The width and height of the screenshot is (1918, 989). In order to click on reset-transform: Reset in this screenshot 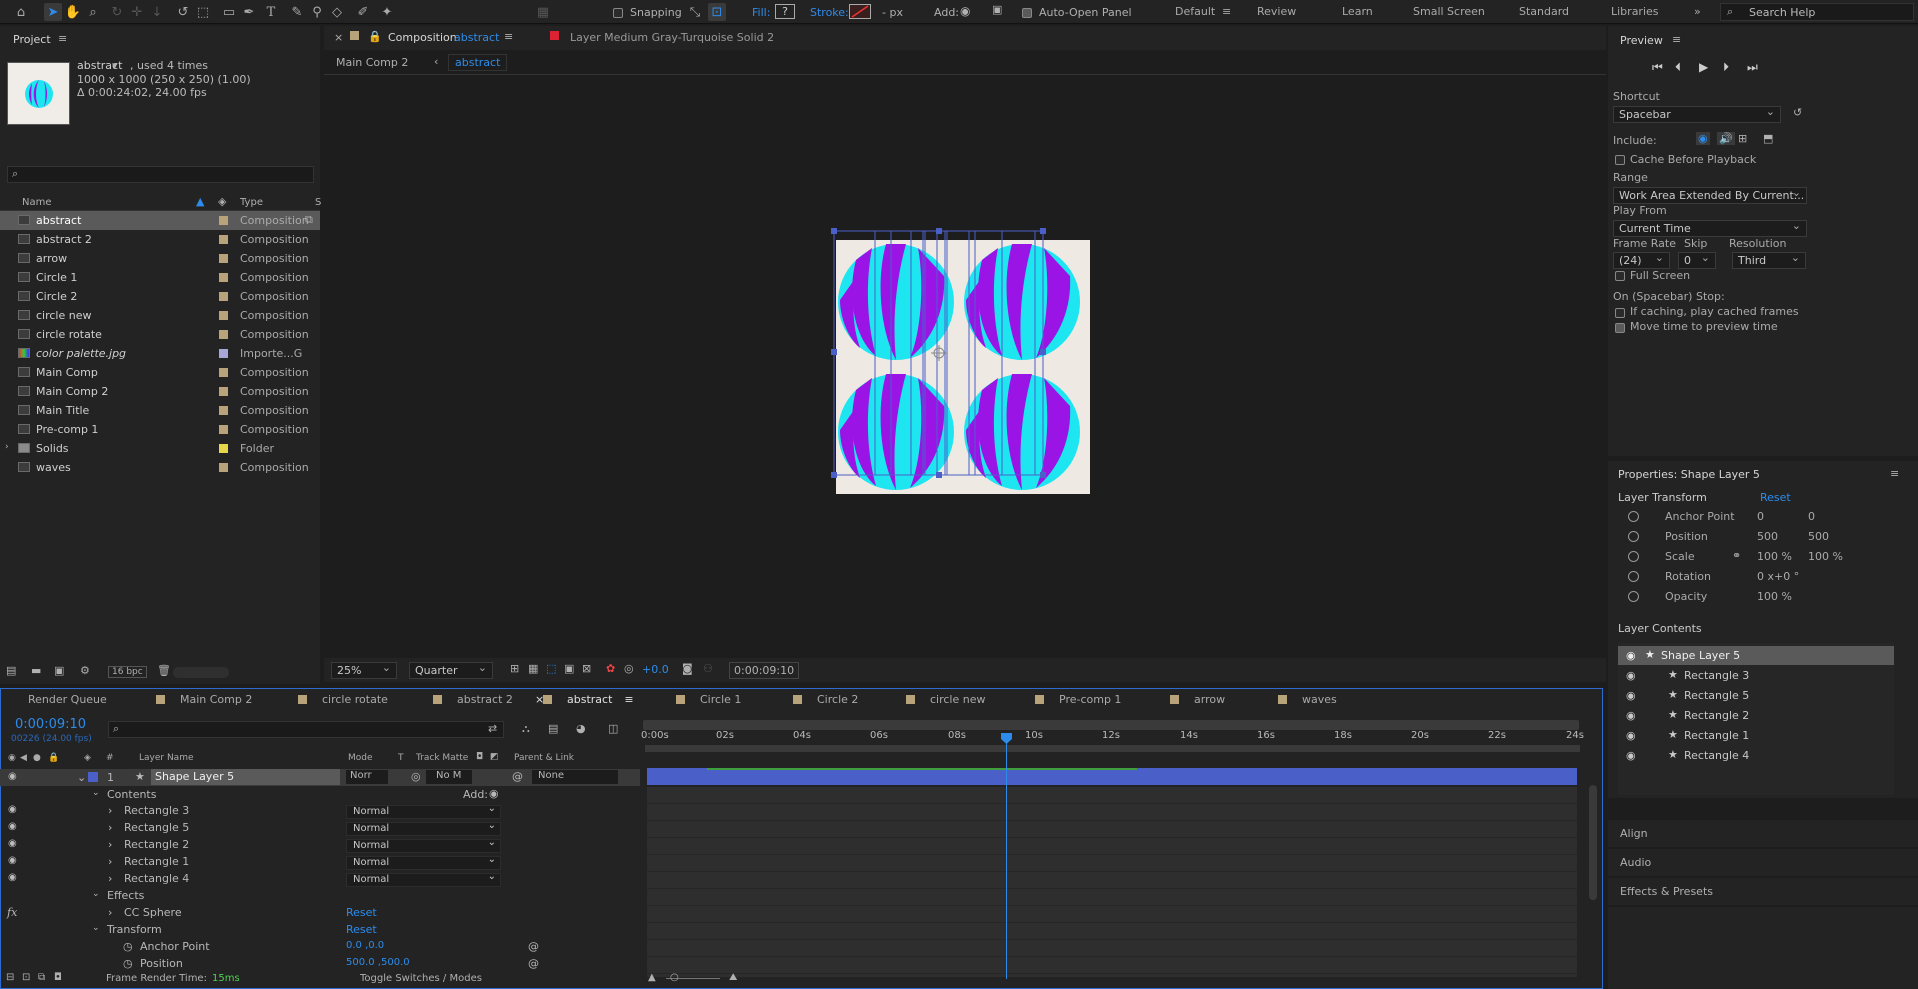, I will do `click(361, 929)`.